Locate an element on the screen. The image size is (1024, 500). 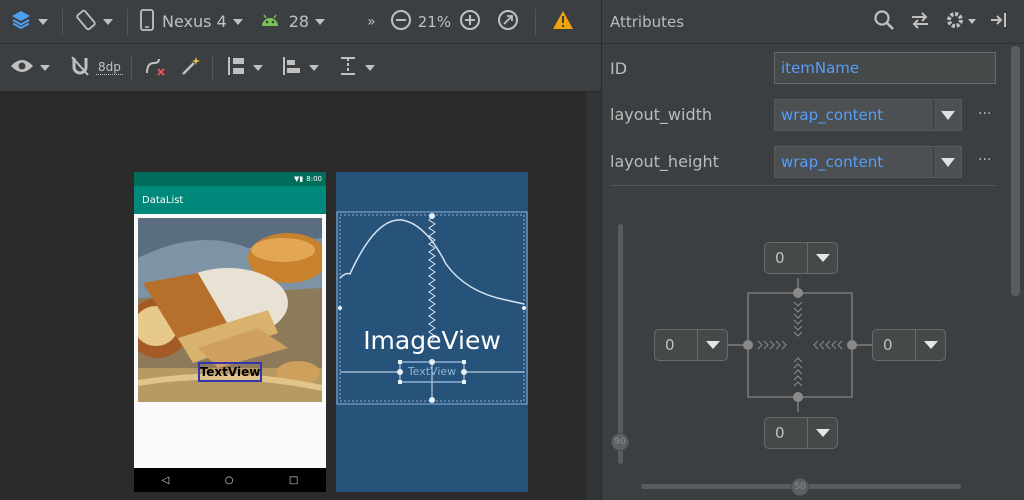
status-bar: ▼▮ 8:00 is located at coordinates (230, 179).